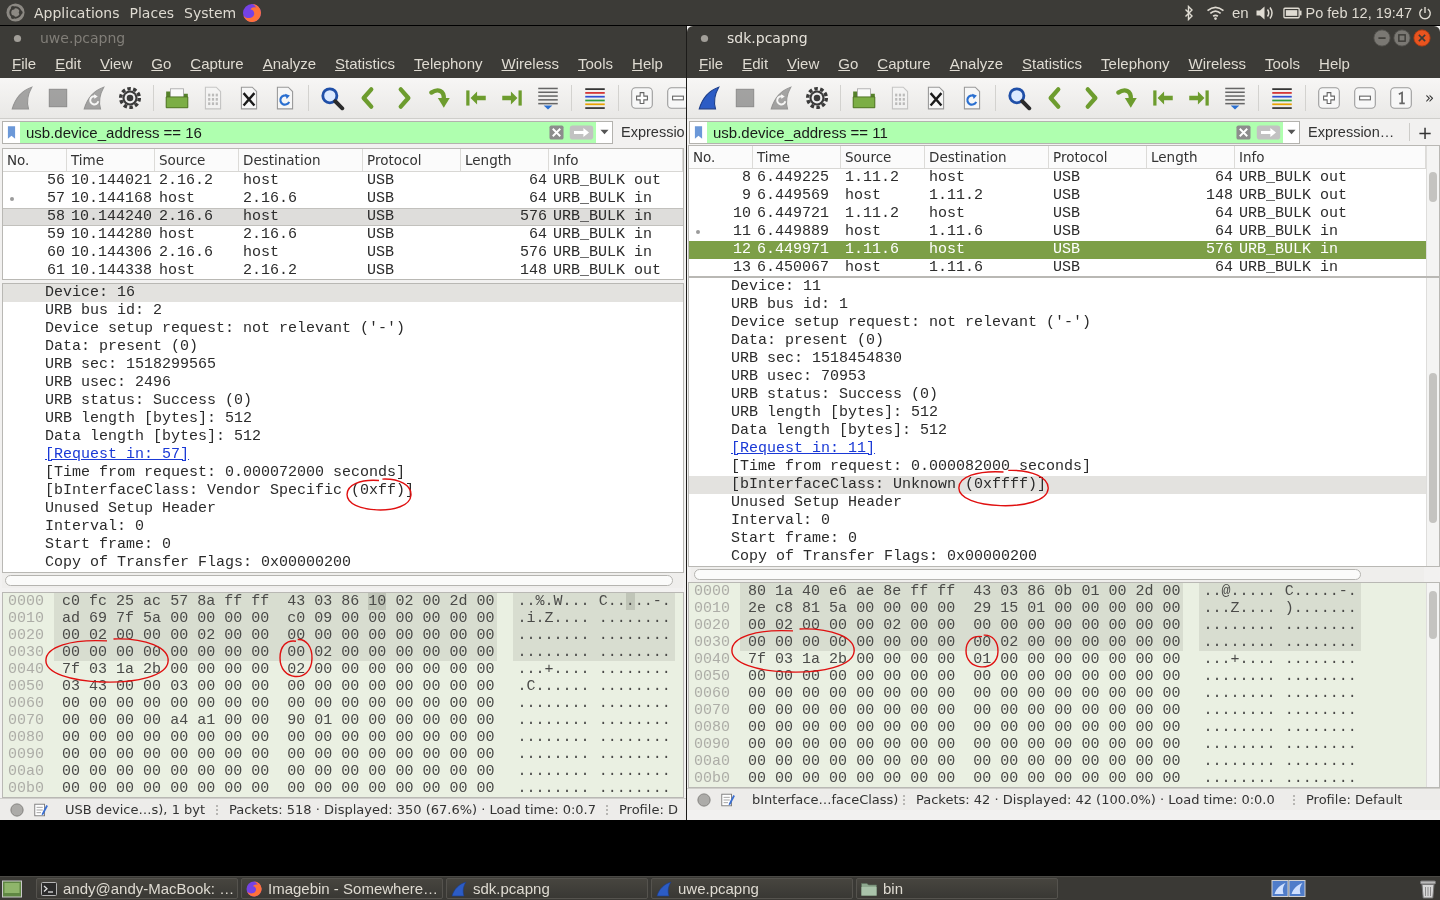 The height and width of the screenshot is (900, 1440). Describe the element at coordinates (1057, 539) in the screenshot. I see `tree-item: Start frame: 0` at that location.